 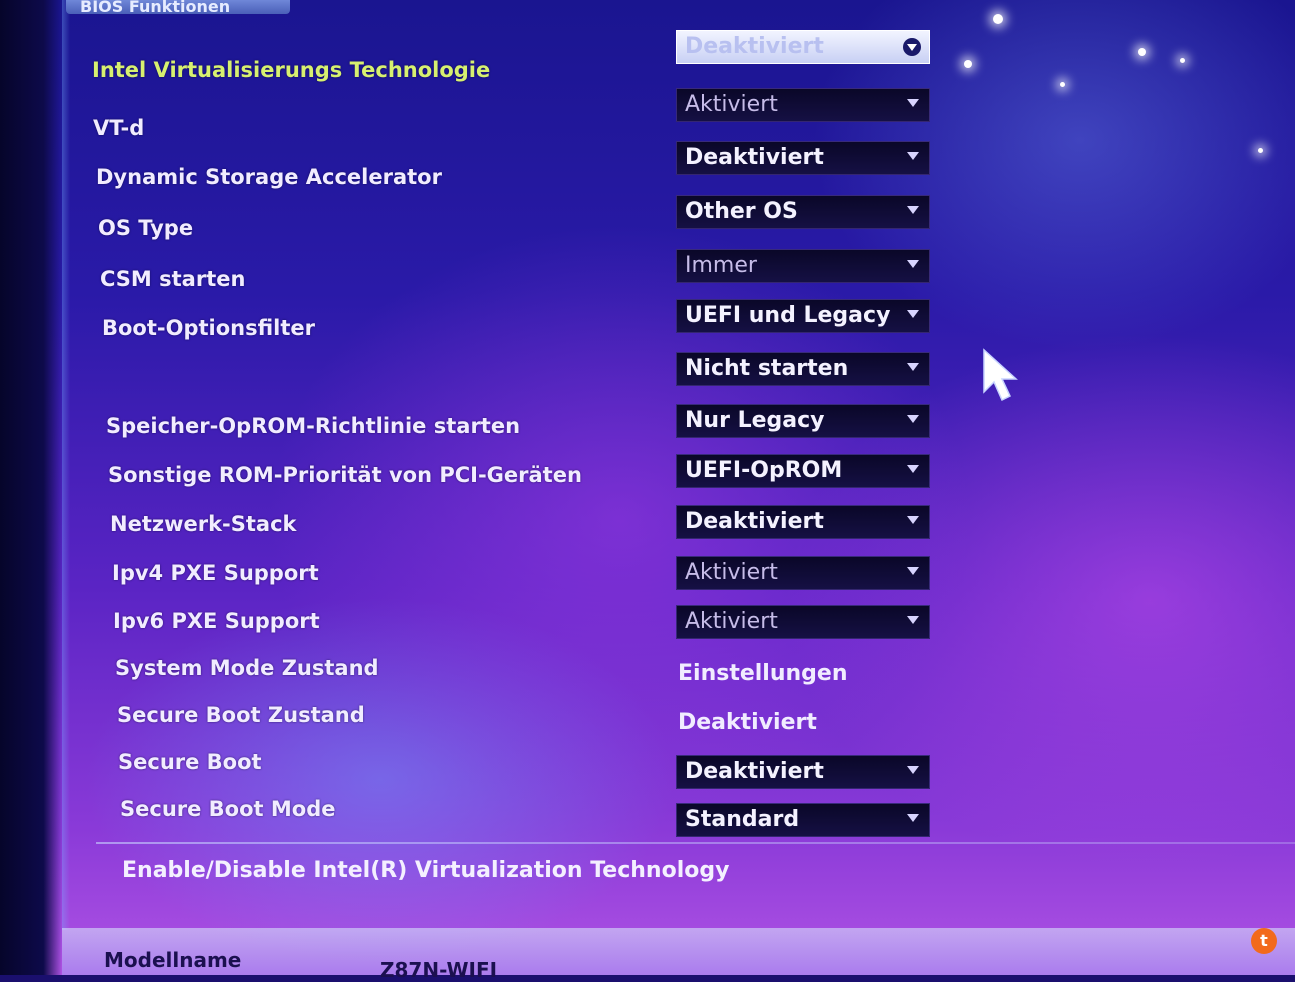 What do you see at coordinates (209, 328) in the screenshot?
I see `label-boot-optionsfilter: Boot-Optionsfilter` at bounding box center [209, 328].